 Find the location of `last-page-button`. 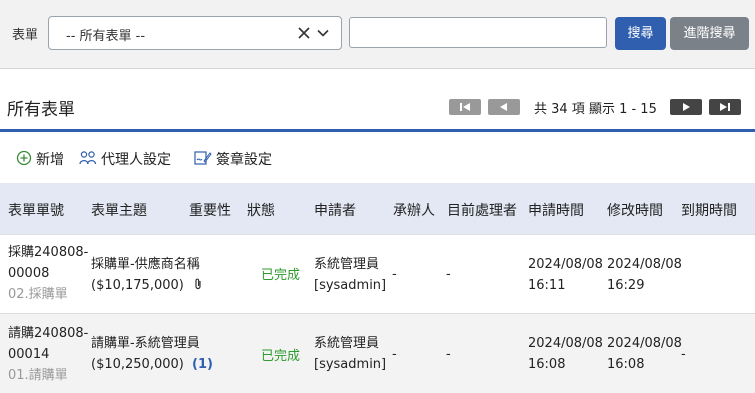

last-page-button is located at coordinates (725, 107).